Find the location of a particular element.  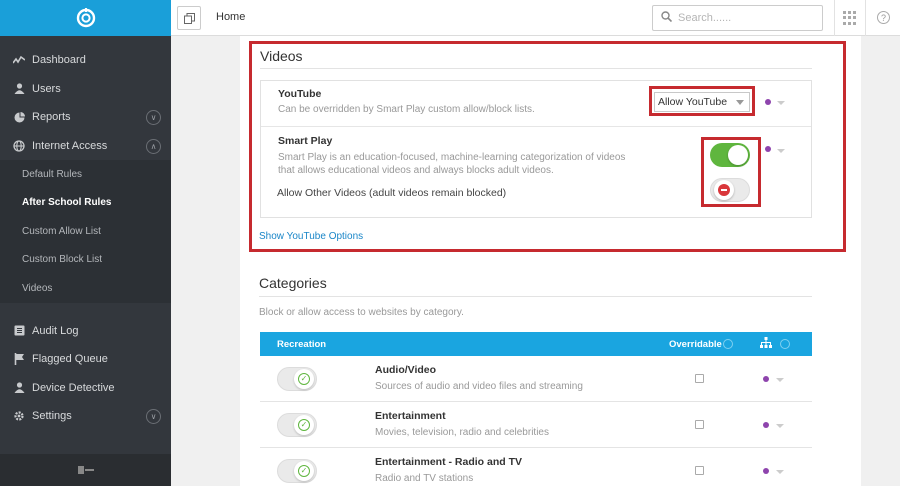

flag-icon is located at coordinates (19, 359).